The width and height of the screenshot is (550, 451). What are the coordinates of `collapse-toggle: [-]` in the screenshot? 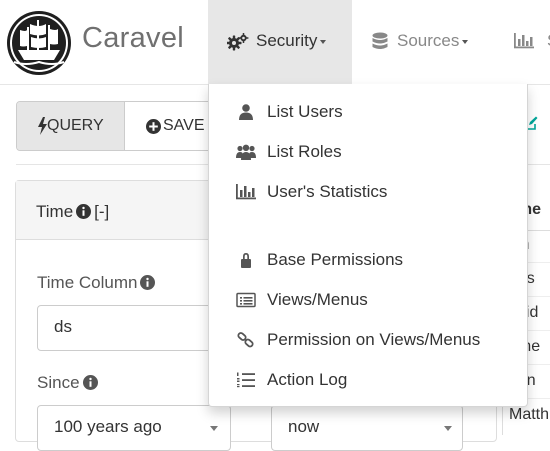 It's located at (101, 211).